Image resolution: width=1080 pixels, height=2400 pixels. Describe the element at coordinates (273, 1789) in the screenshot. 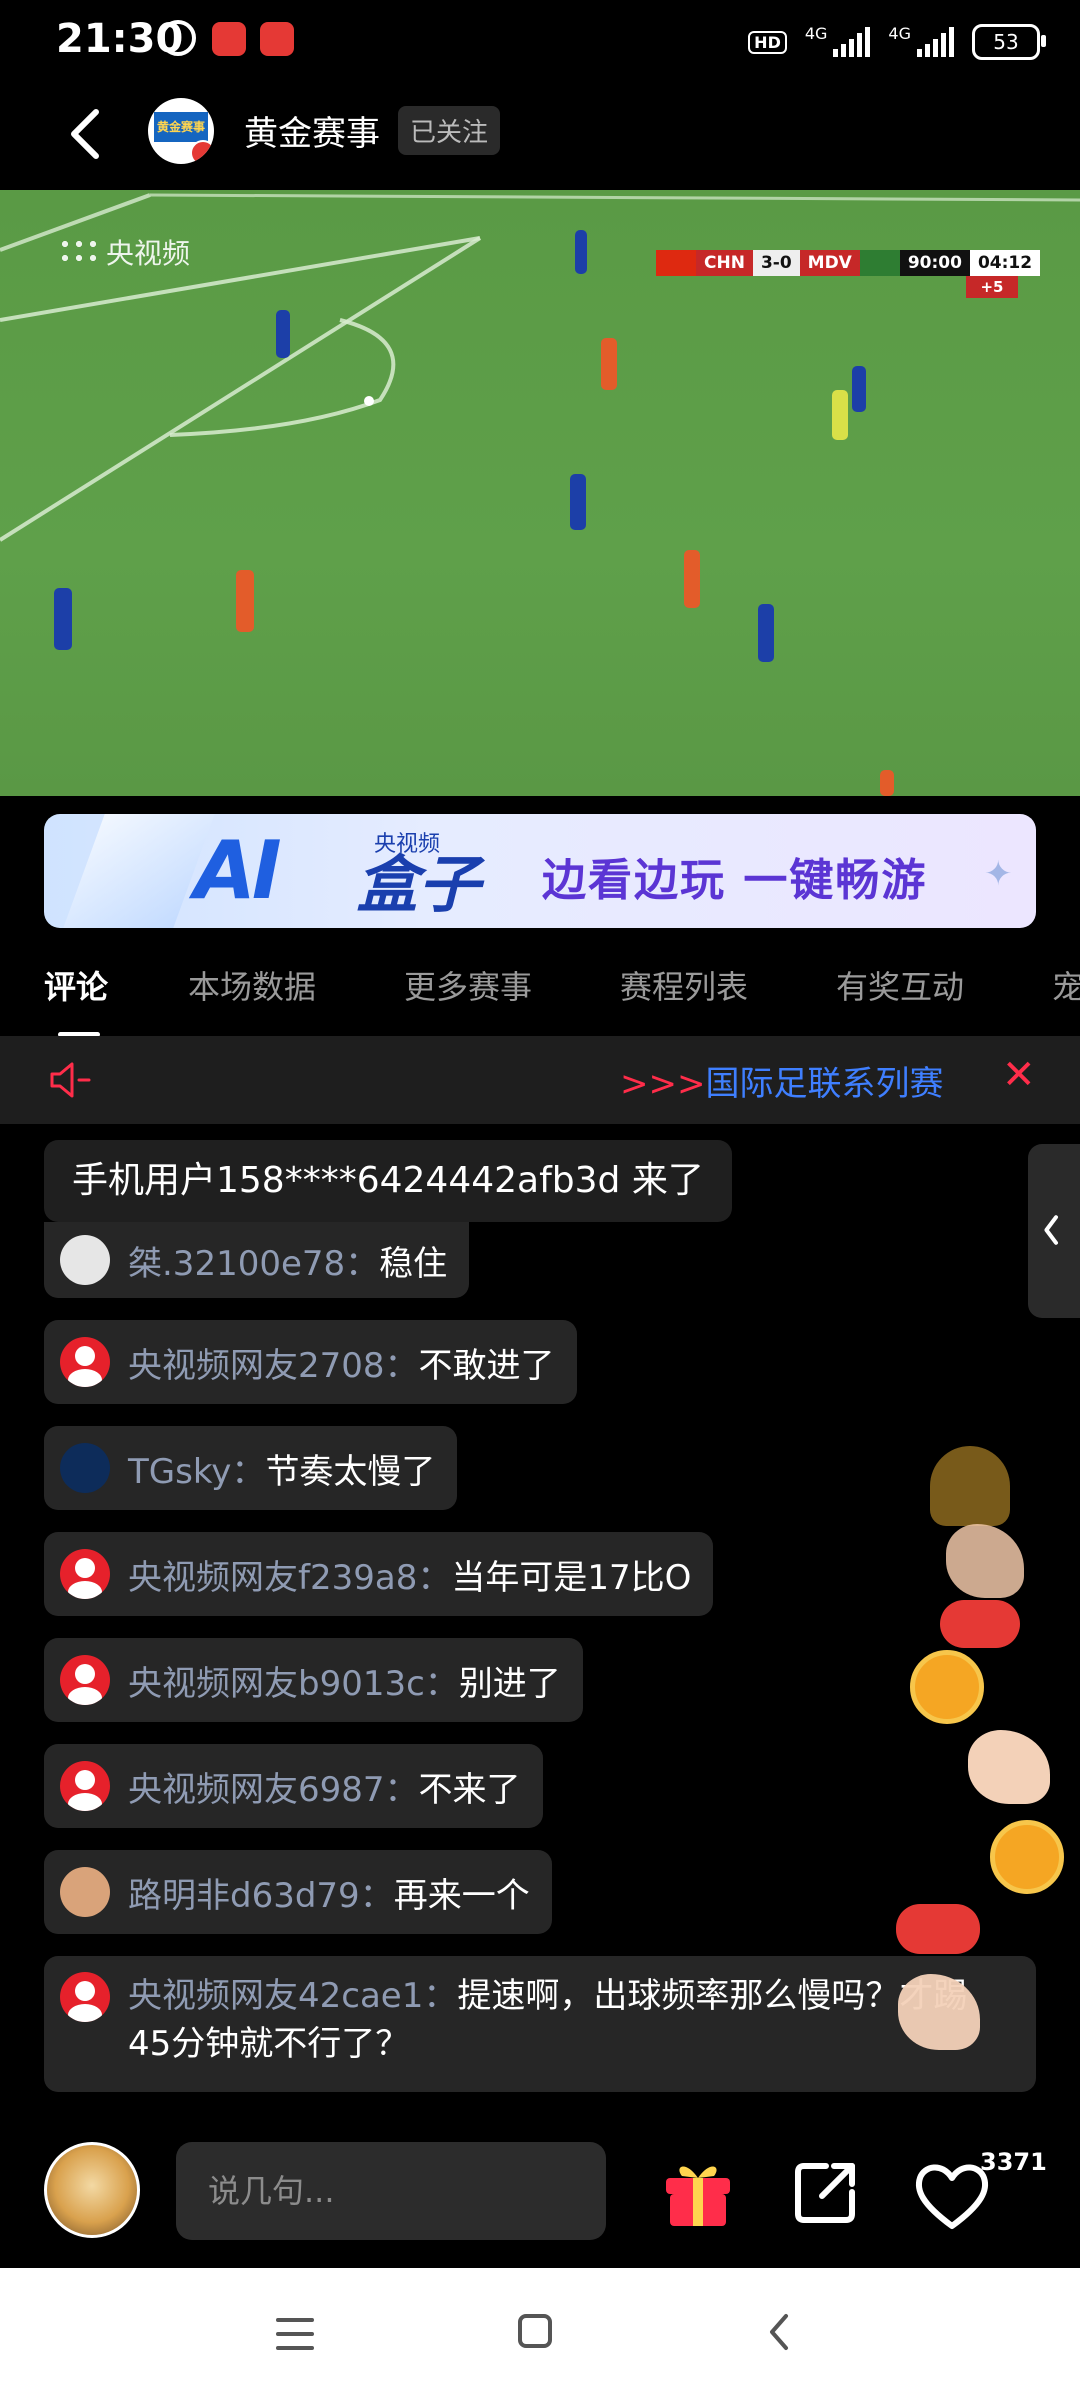

I see `comment-username: 央视频网友6987：` at that location.